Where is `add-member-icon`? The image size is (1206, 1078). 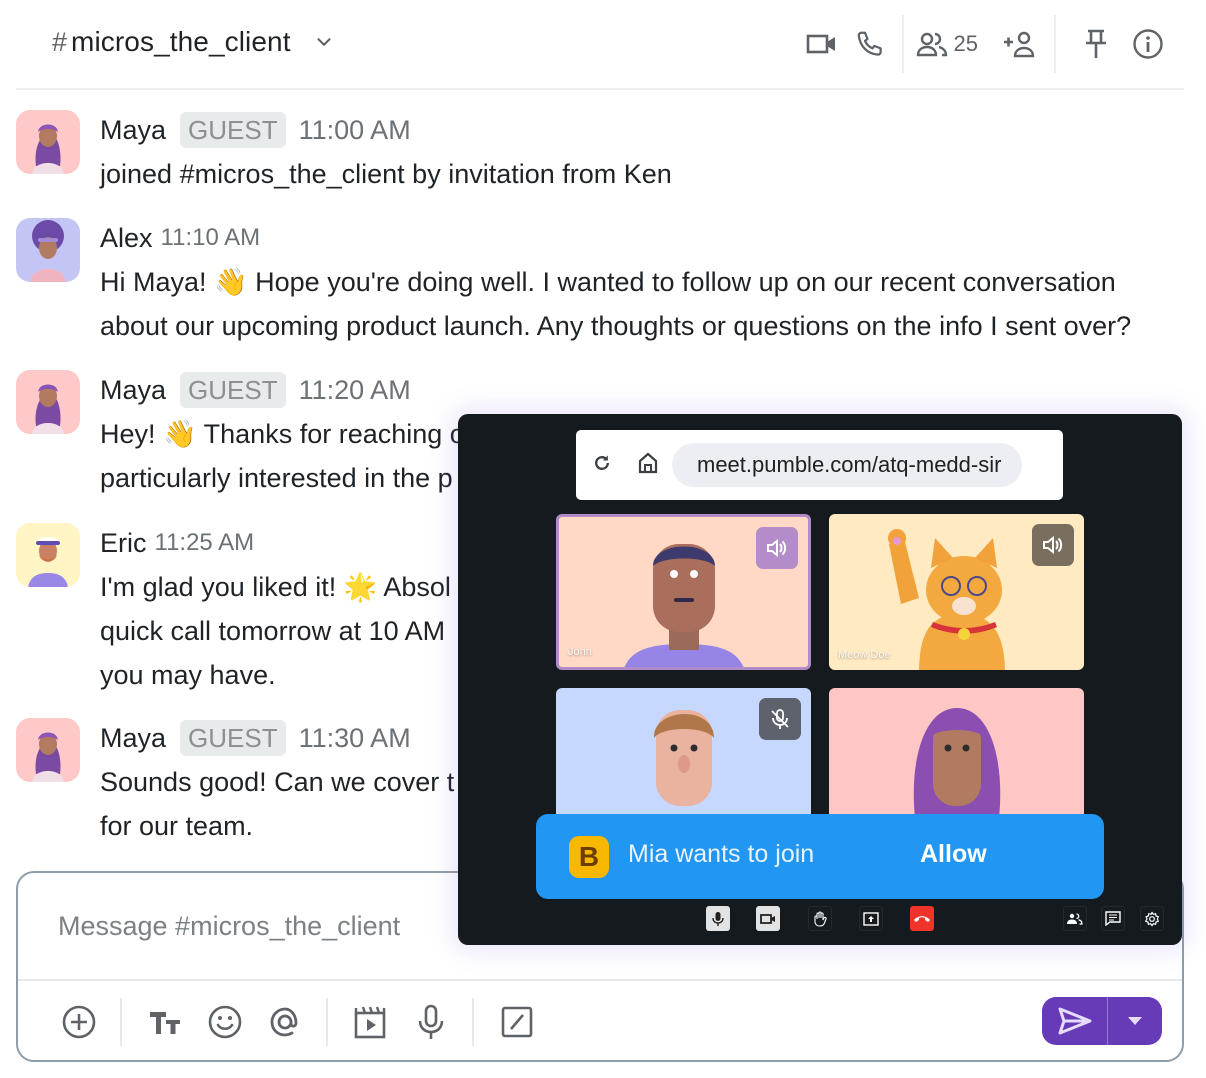
add-member-icon is located at coordinates (1019, 44).